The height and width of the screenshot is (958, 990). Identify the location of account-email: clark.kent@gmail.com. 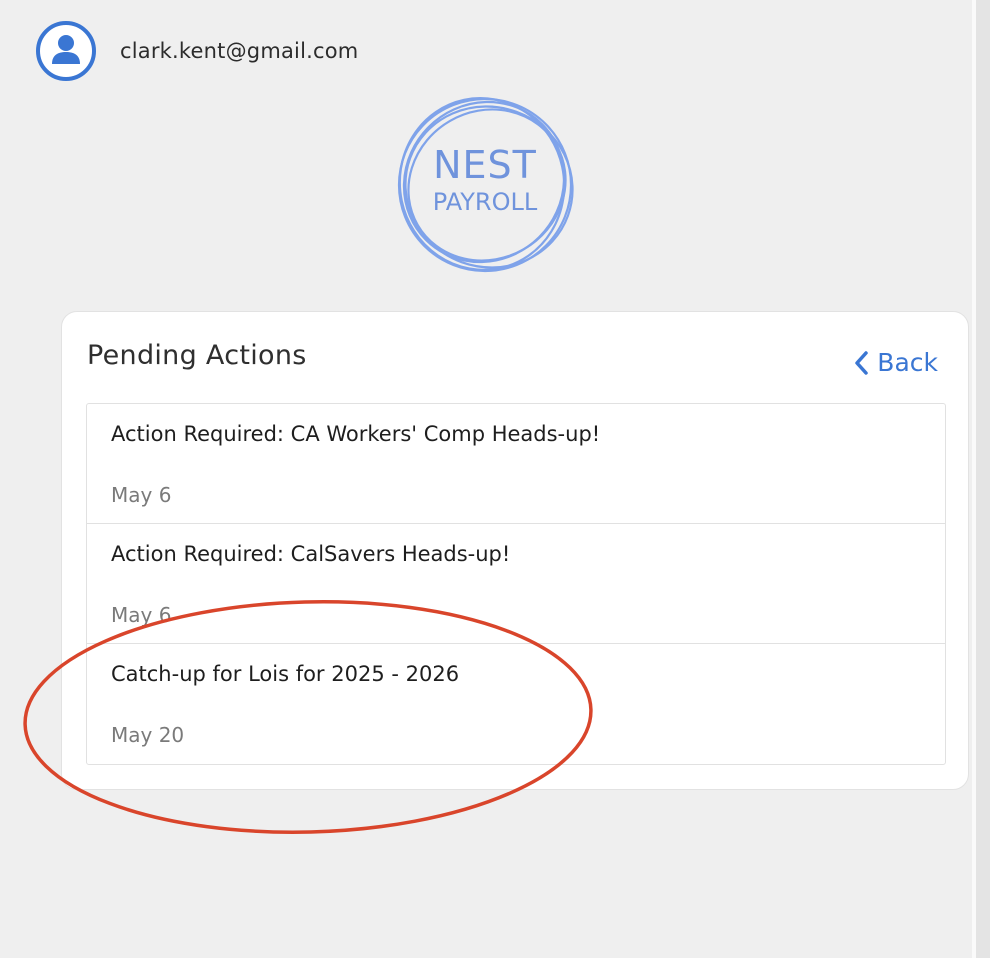
(239, 51).